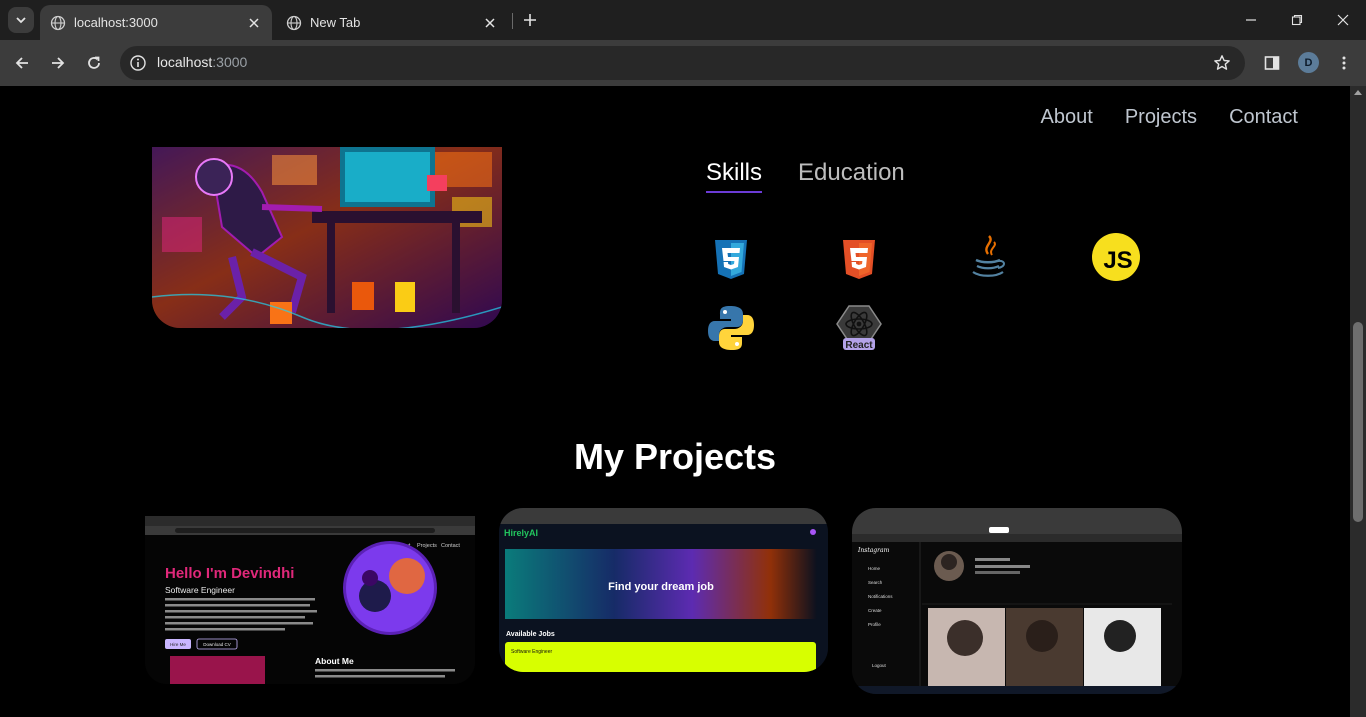 The image size is (1366, 717). I want to click on python-icon, so click(731, 328).